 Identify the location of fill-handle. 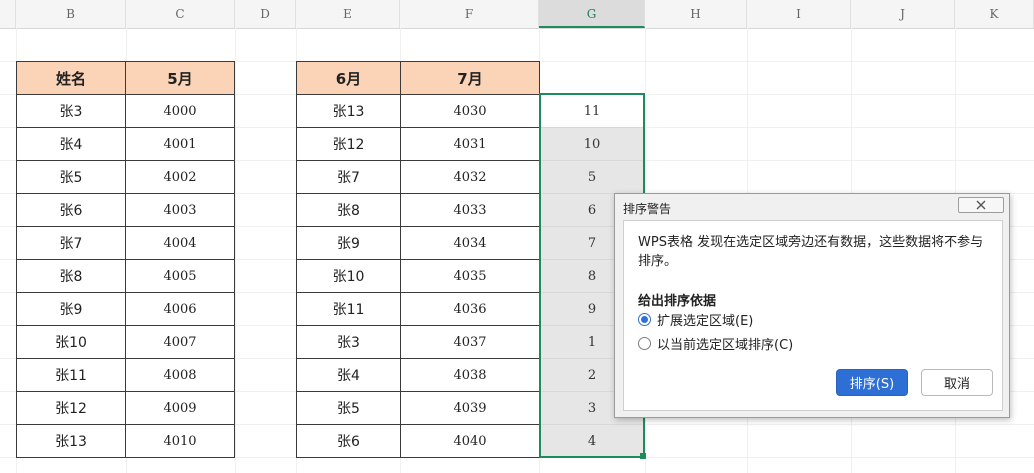
(643, 456).